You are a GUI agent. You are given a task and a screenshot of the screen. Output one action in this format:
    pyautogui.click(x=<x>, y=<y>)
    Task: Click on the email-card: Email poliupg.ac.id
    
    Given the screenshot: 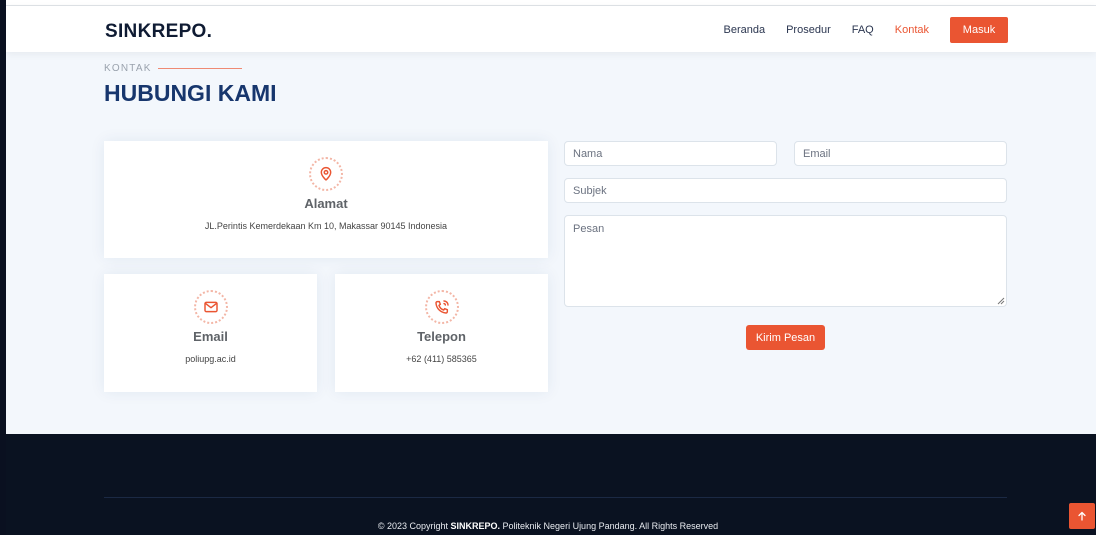 What is the action you would take?
    pyautogui.click(x=210, y=333)
    